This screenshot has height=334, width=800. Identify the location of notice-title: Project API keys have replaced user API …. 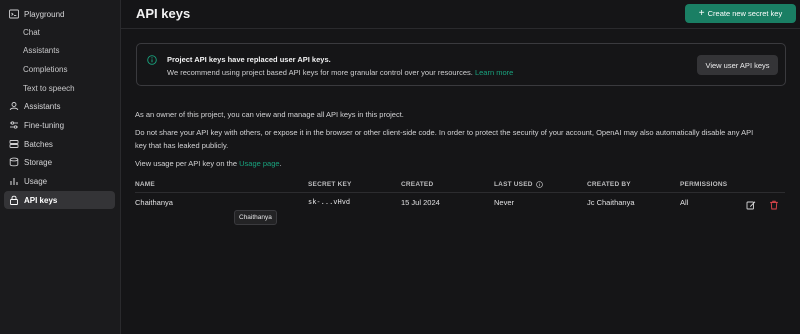
(249, 59).